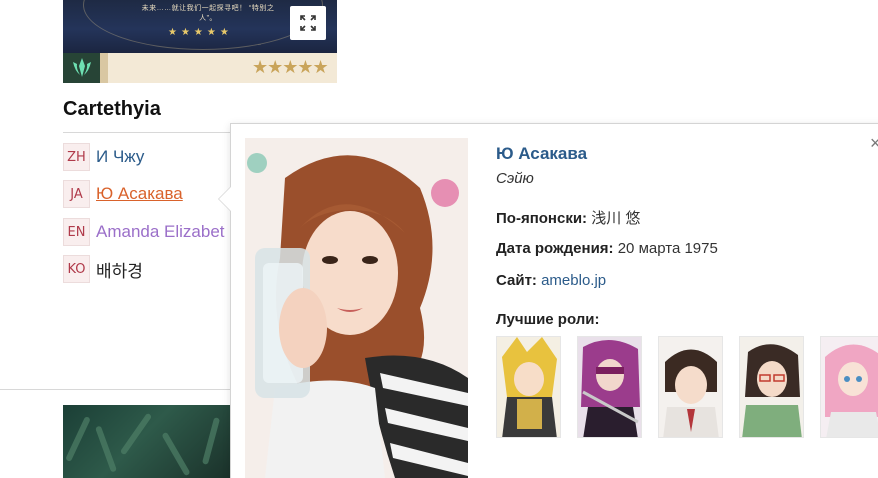 This screenshot has width=878, height=478. What do you see at coordinates (104, 68) in the screenshot?
I see `rarity-strip` at bounding box center [104, 68].